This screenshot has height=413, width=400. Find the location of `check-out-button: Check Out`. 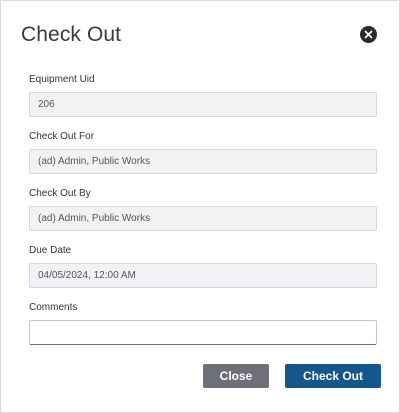

check-out-button: Check Out is located at coordinates (333, 376).